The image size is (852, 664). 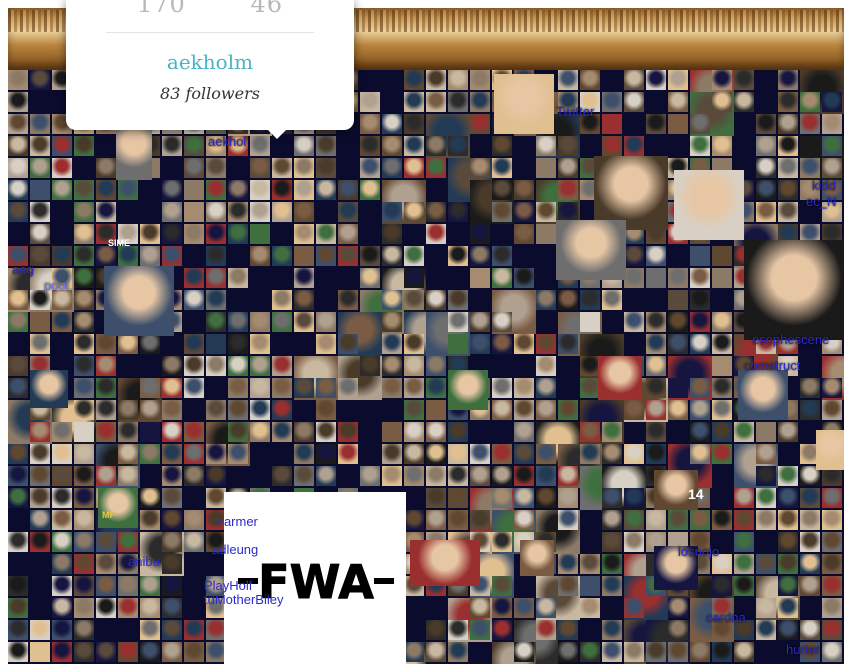 What do you see at coordinates (210, 62) in the screenshot?
I see `popup-username: aekholm` at bounding box center [210, 62].